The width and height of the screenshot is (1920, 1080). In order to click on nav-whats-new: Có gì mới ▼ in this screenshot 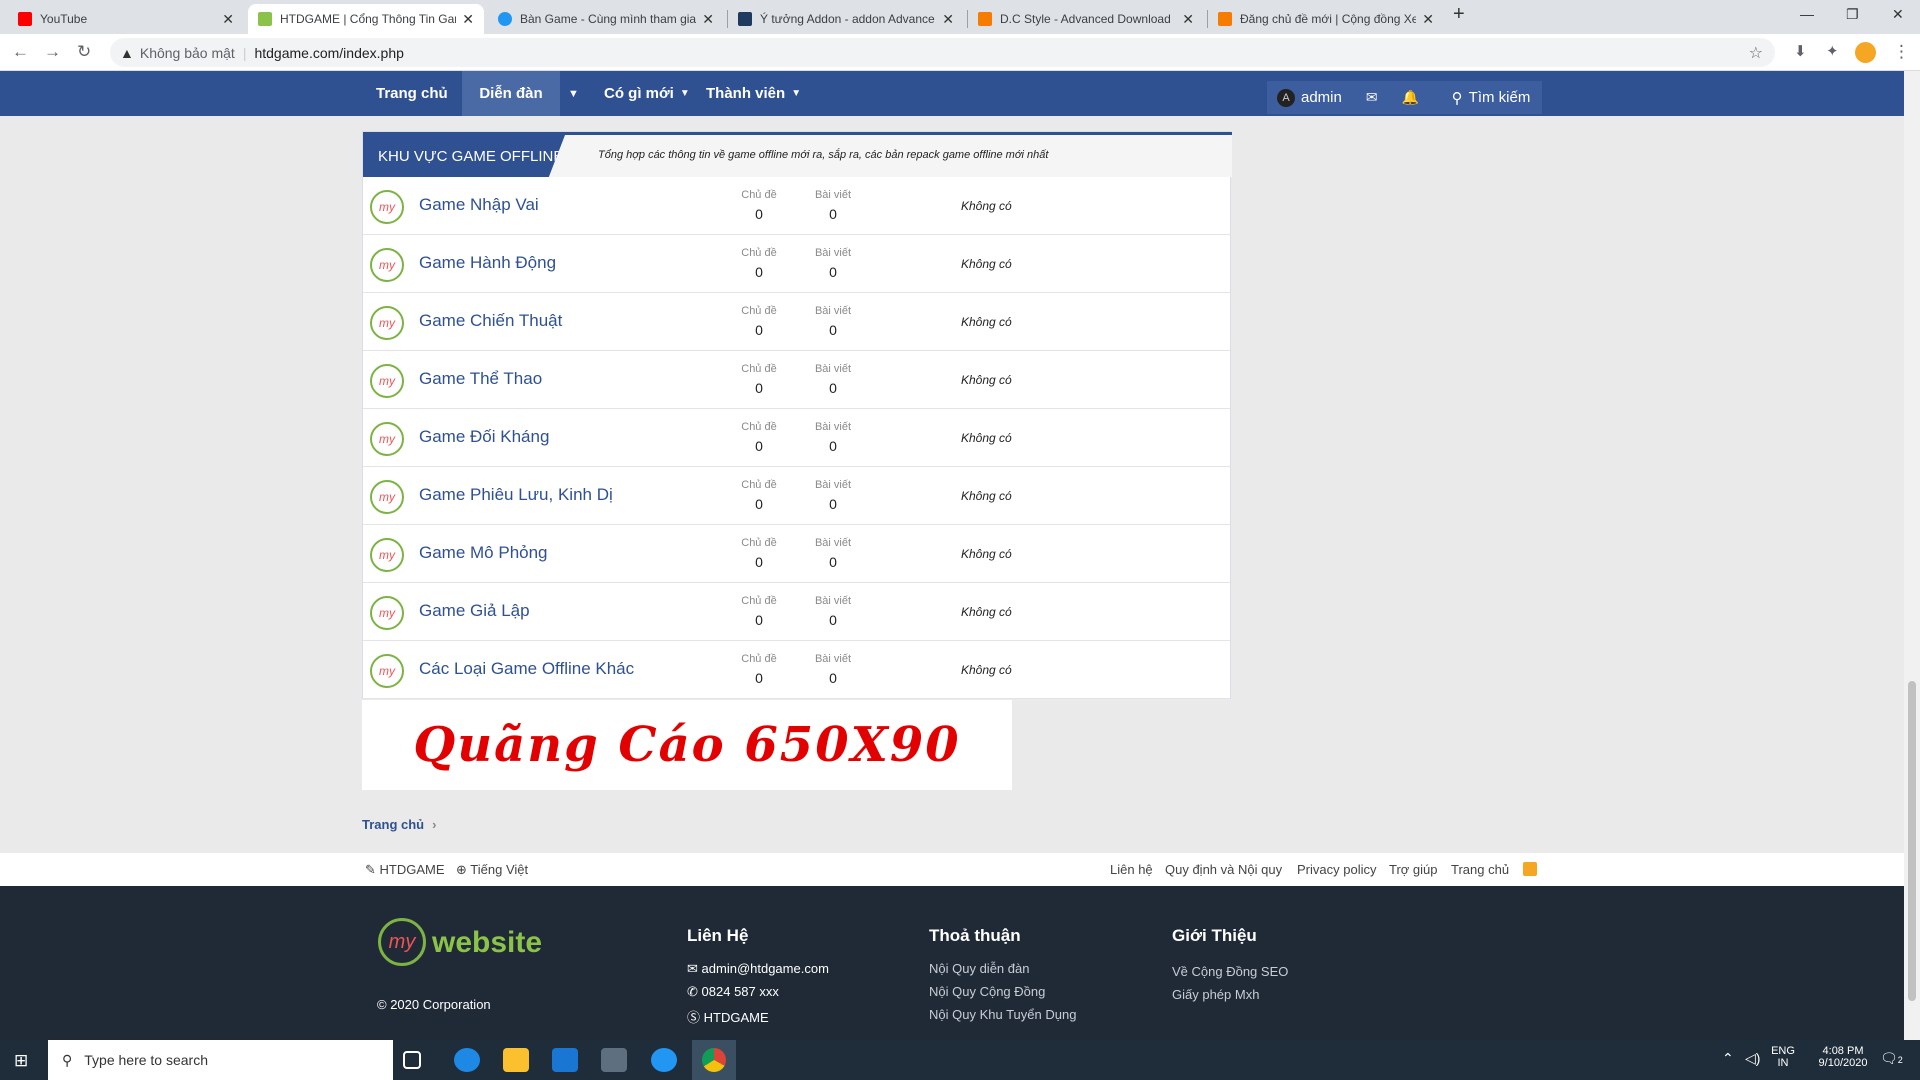, I will do `click(647, 93)`.